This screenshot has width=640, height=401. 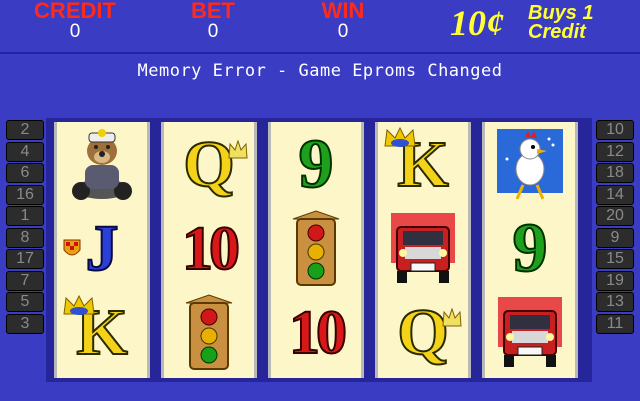 I want to click on right-payline-9: 9, so click(x=615, y=237).